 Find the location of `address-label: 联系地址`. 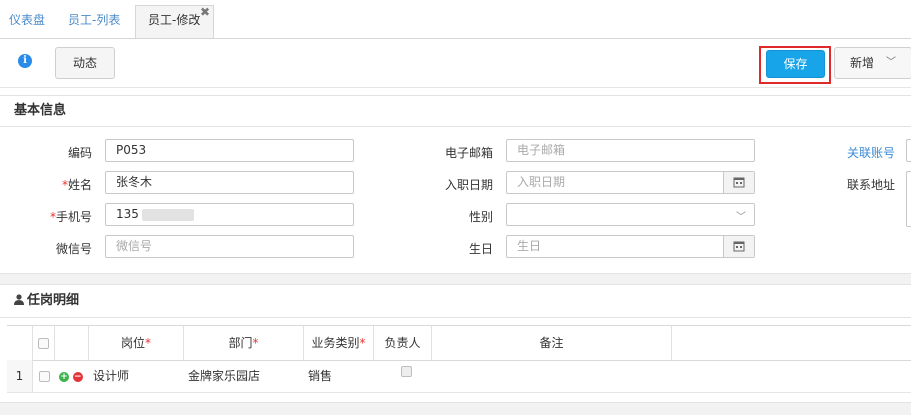

address-label: 联系地址 is located at coordinates (870, 185).